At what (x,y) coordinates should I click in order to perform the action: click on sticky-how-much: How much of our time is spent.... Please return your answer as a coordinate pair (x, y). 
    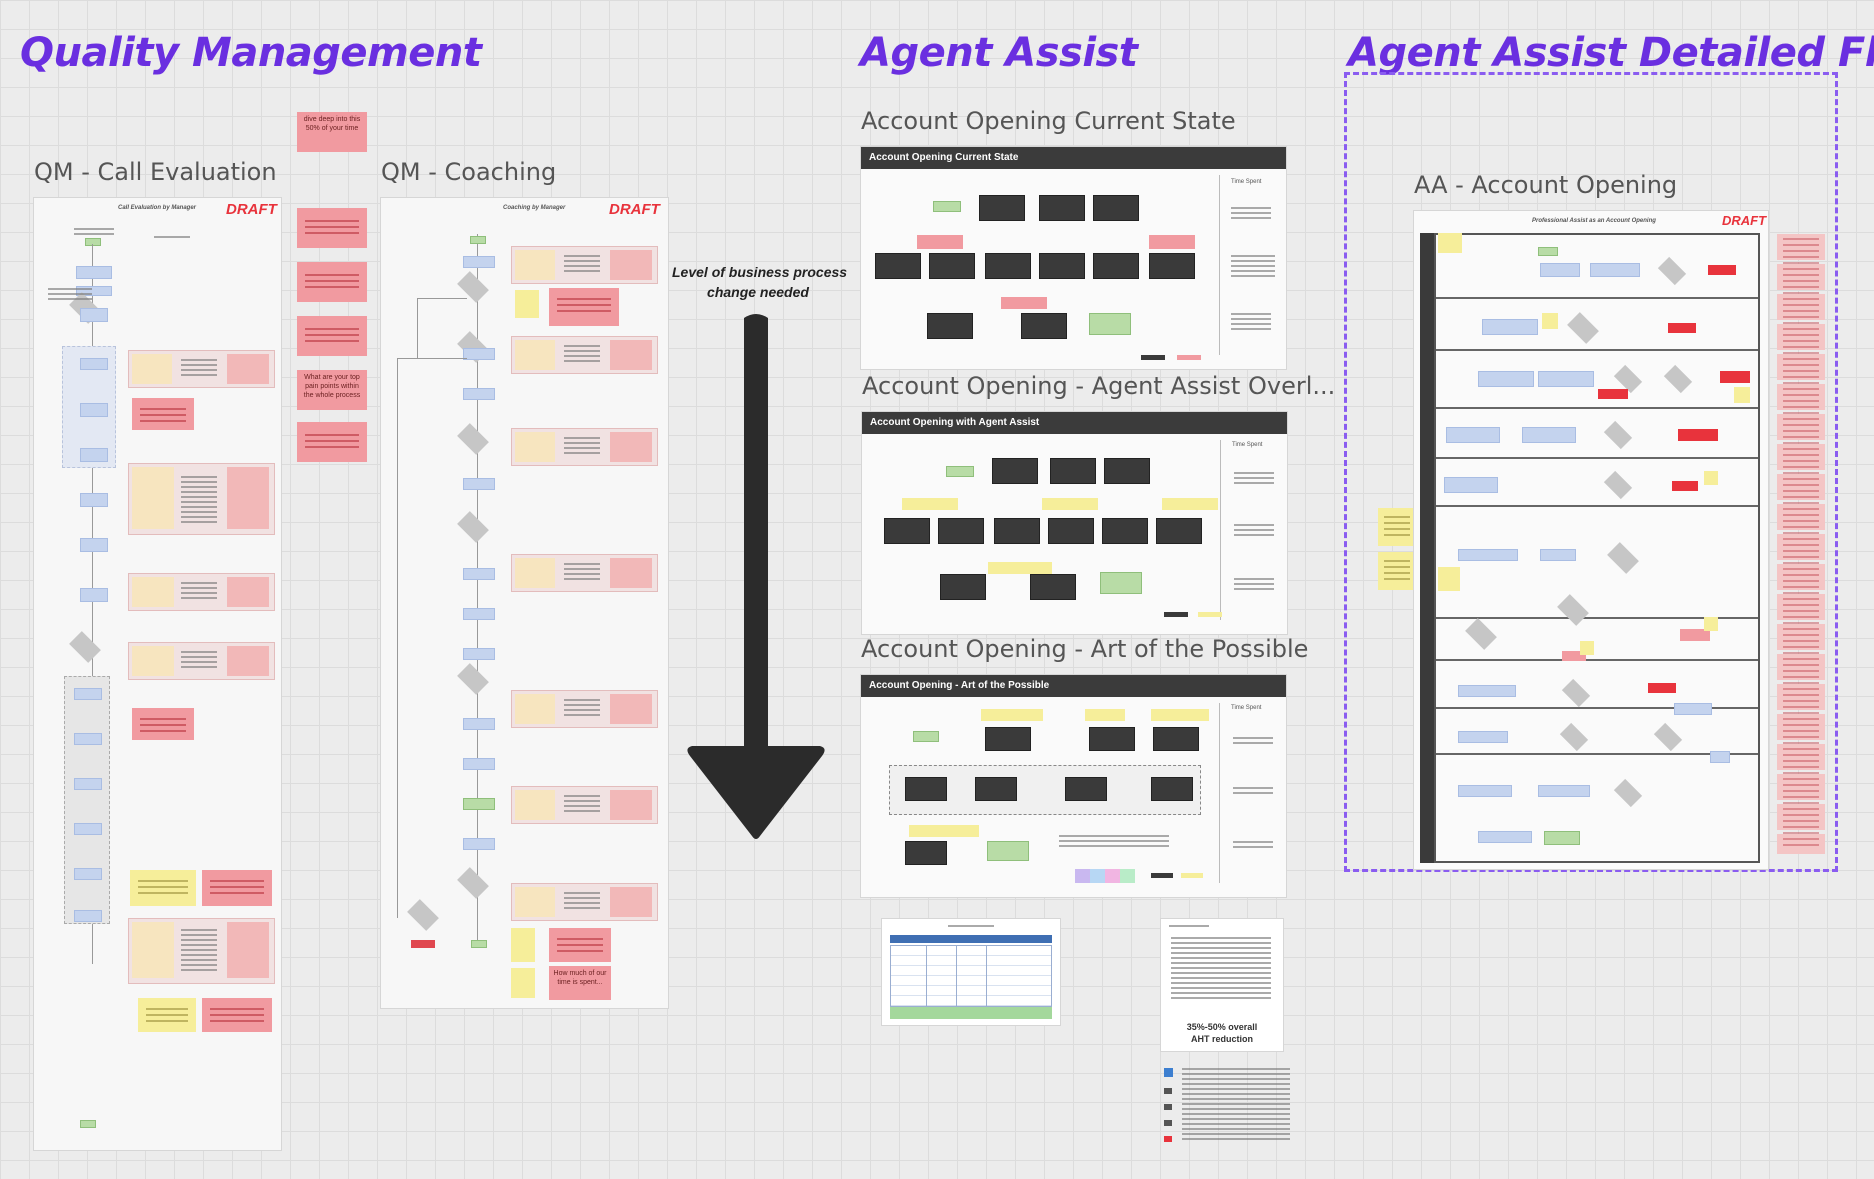
    Looking at the image, I should click on (580, 983).